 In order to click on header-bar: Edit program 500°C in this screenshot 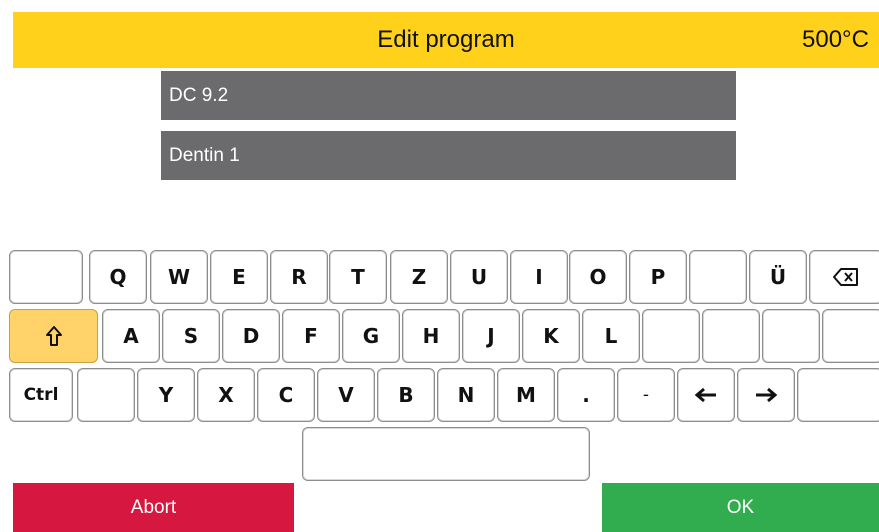, I will do `click(446, 40)`.